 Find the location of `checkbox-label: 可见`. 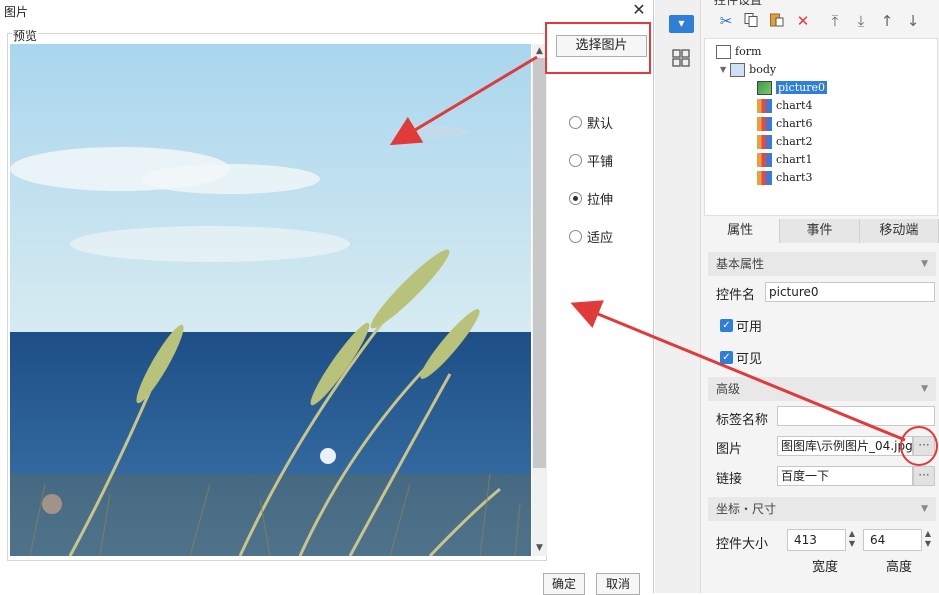

checkbox-label: 可见 is located at coordinates (749, 359).